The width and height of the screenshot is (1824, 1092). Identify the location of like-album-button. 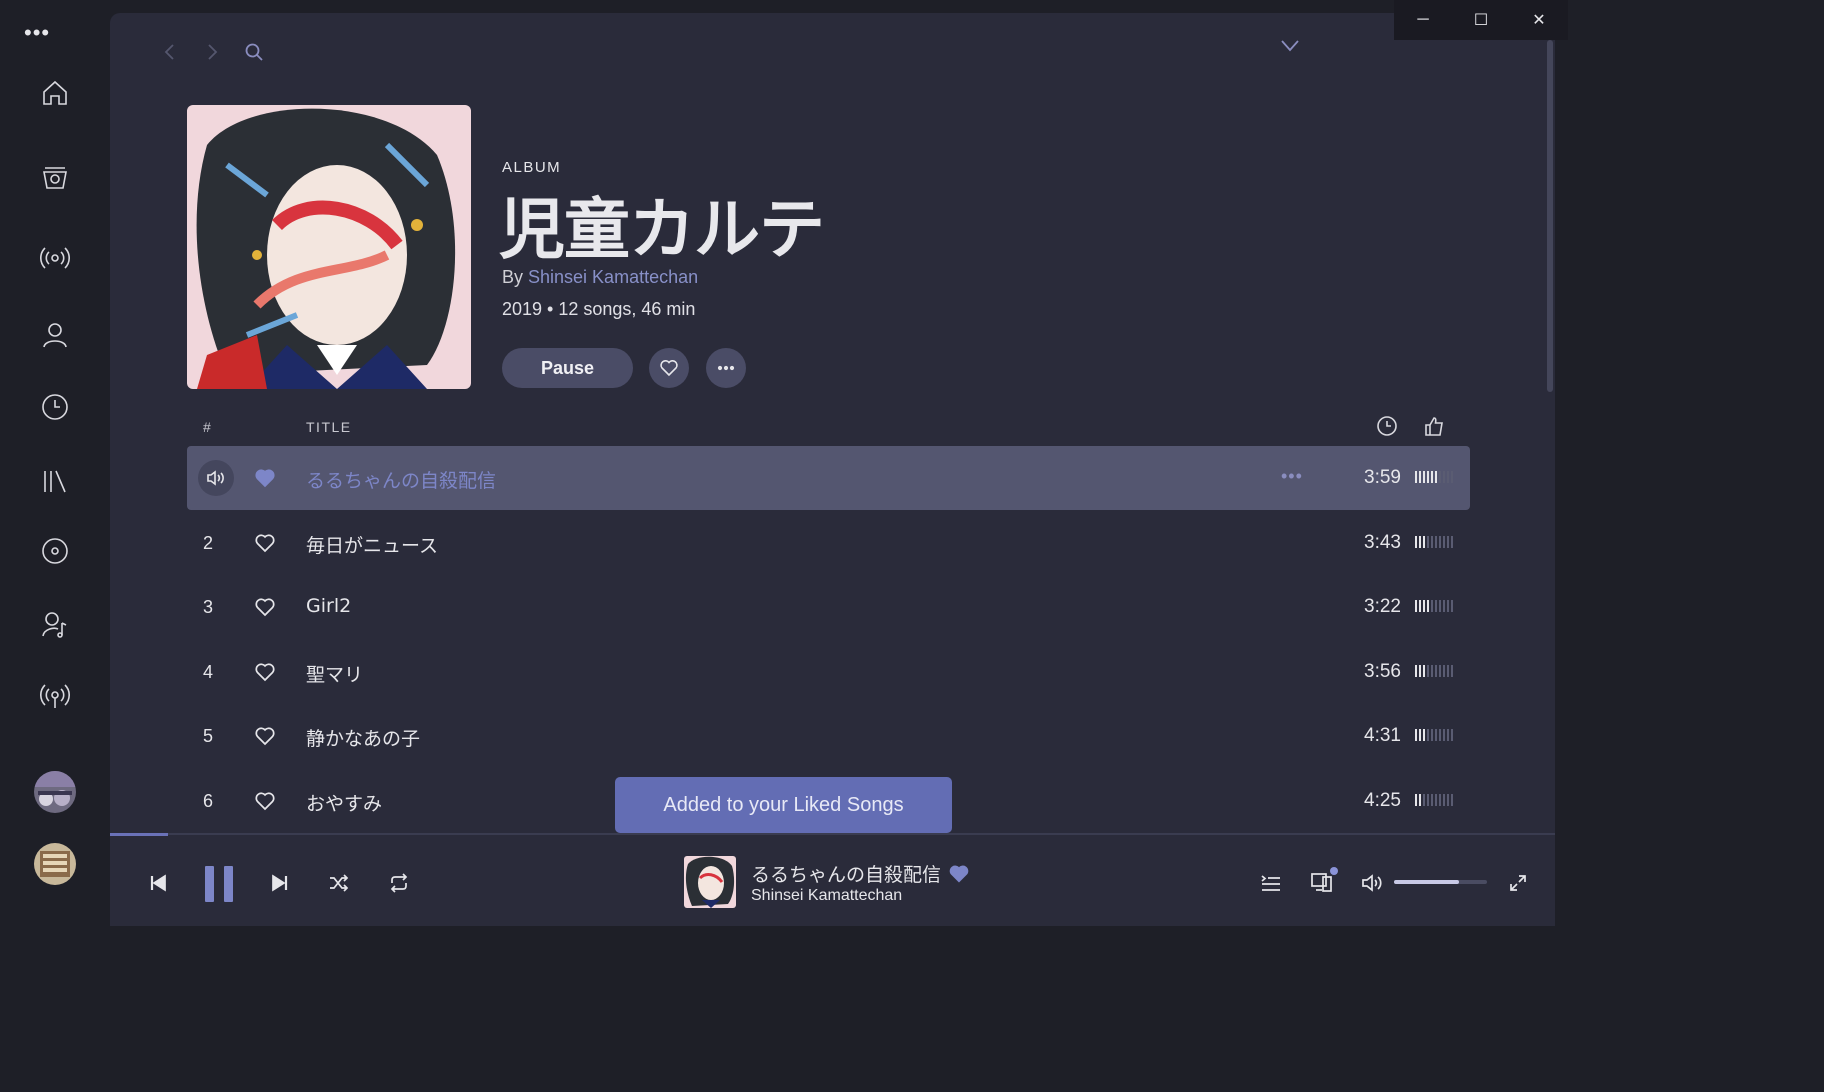
(669, 368).